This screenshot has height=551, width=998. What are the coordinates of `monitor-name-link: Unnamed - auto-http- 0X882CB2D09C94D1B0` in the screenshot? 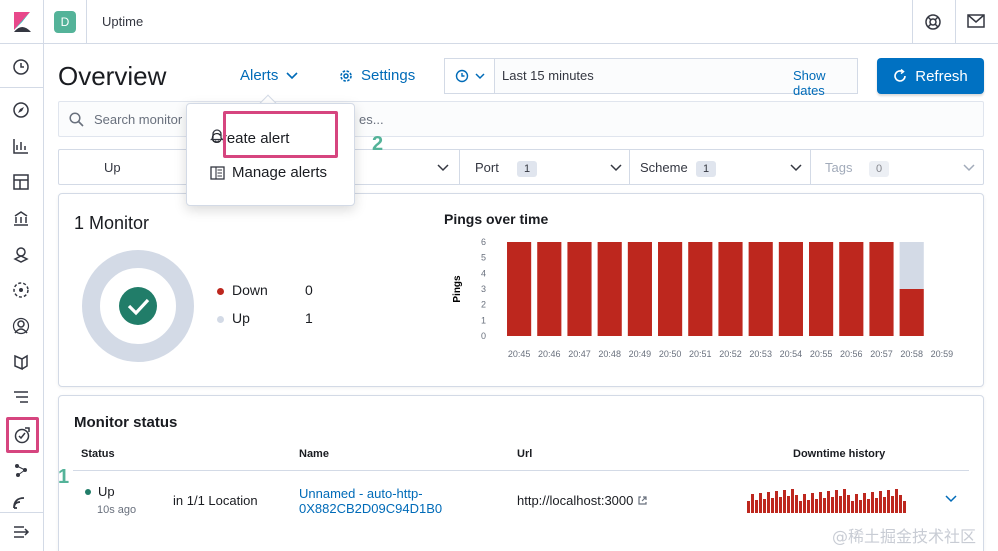 It's located at (370, 501).